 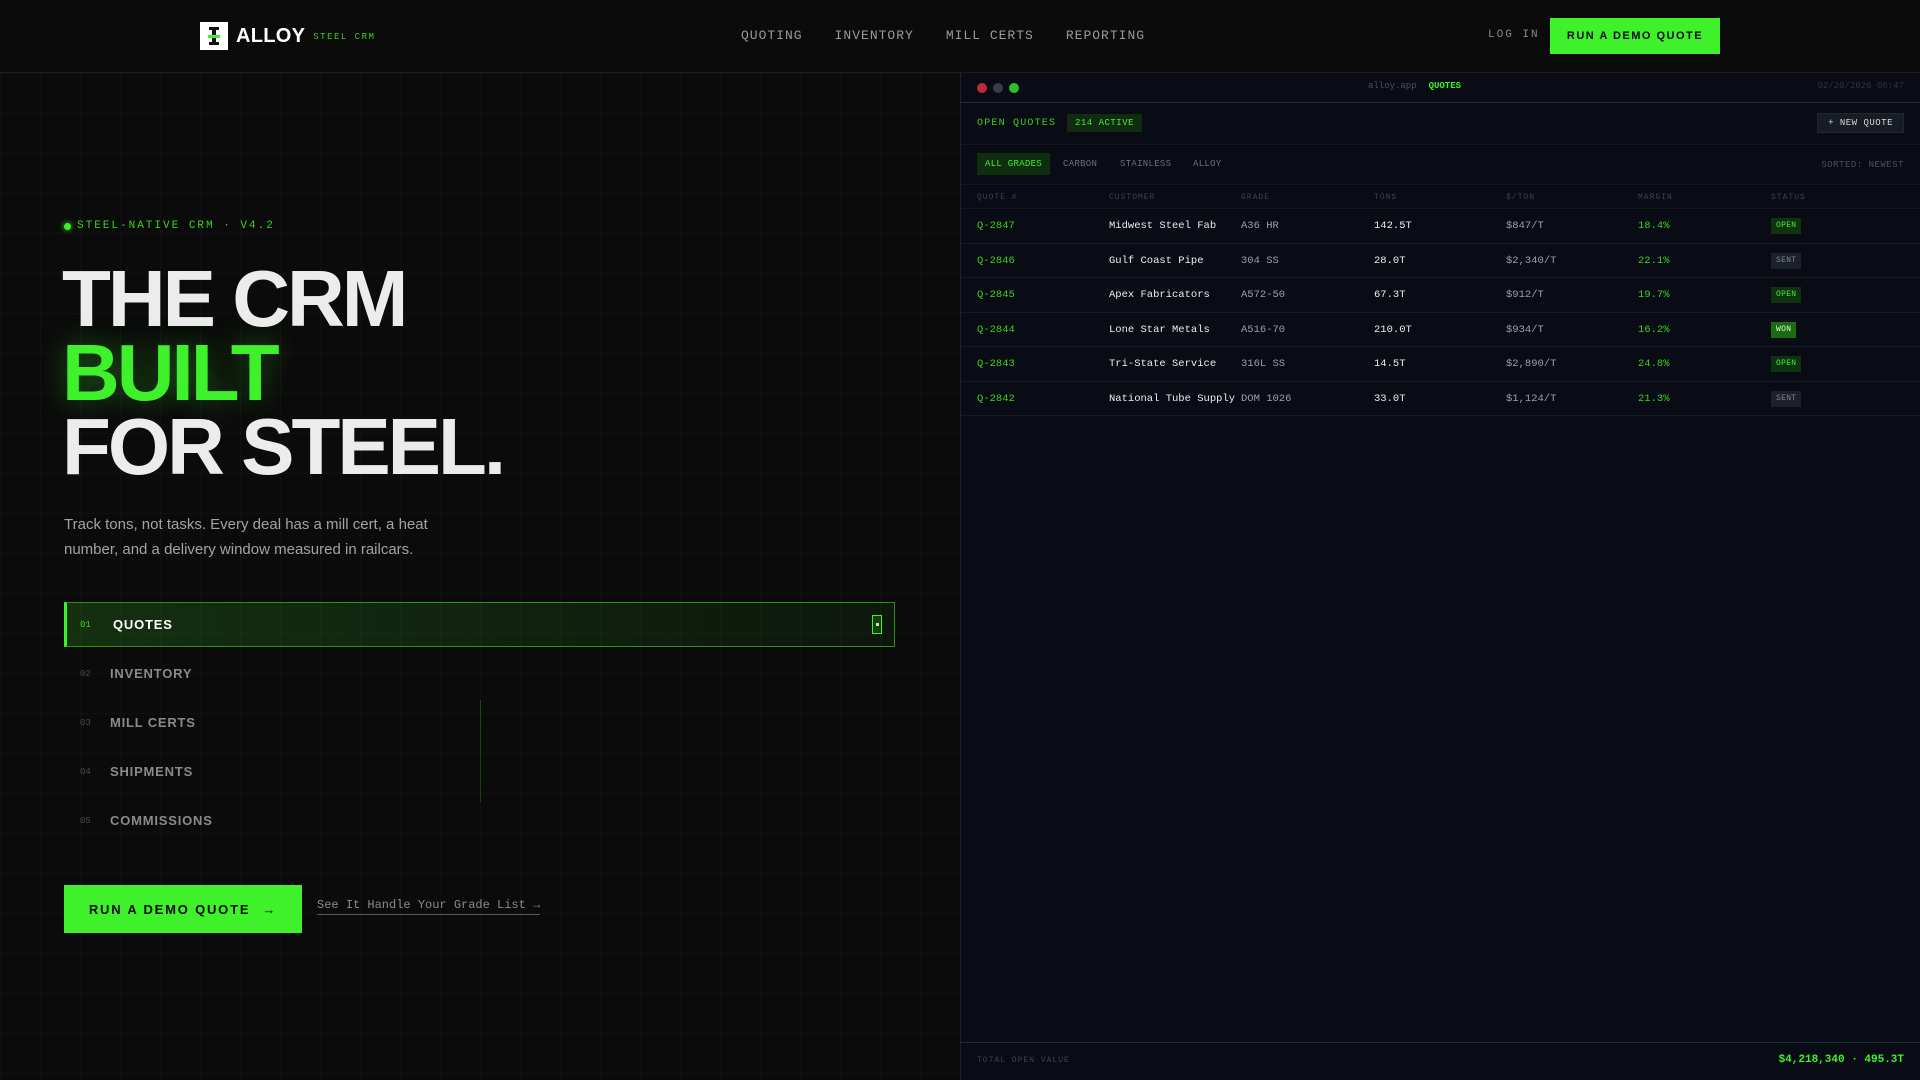 I want to click on tons: 33.0T, so click(x=1390, y=398).